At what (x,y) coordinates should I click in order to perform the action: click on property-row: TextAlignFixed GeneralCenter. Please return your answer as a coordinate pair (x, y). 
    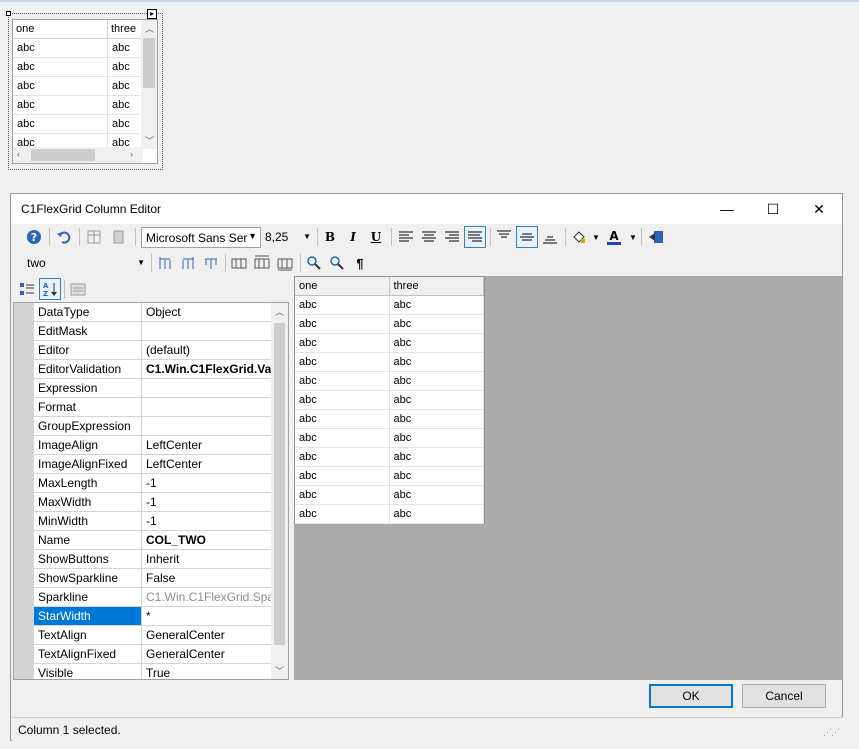
    Looking at the image, I should click on (153, 654).